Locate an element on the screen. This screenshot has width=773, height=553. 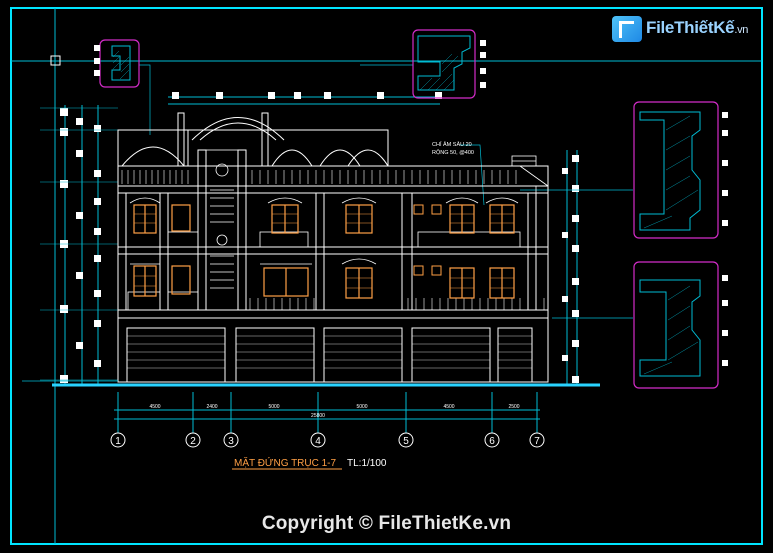
span-dim-4: 5000 is located at coordinates (361, 407).